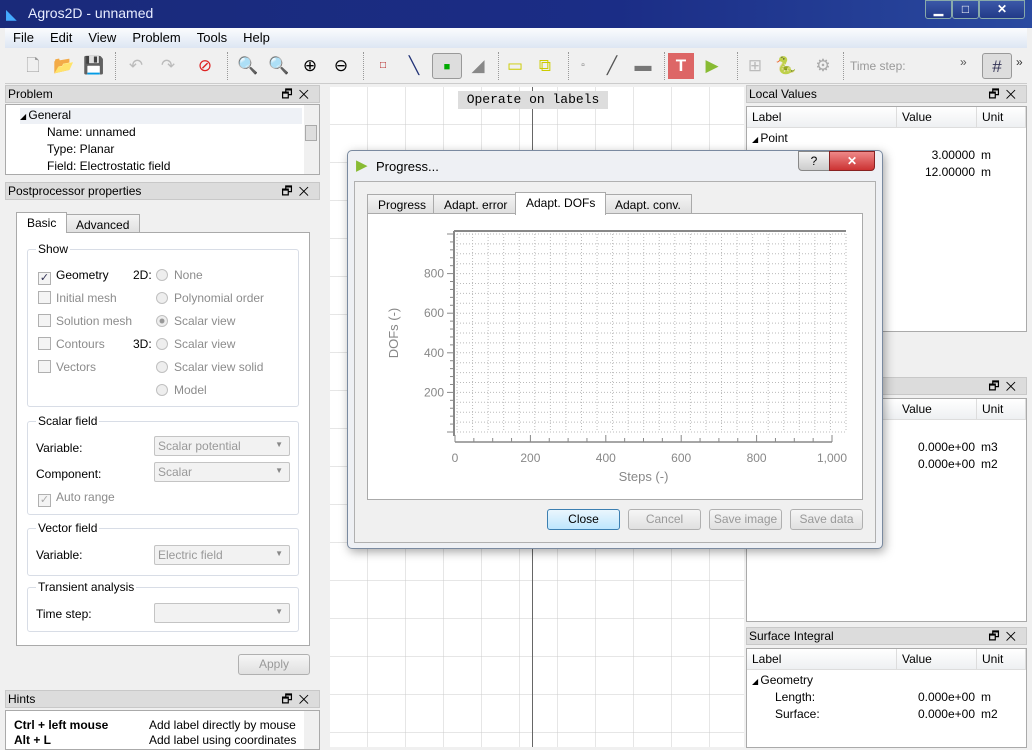 Image resolution: width=1032 pixels, height=750 pixels. Describe the element at coordinates (222, 613) in the screenshot. I see `time-step-select: ▼` at that location.